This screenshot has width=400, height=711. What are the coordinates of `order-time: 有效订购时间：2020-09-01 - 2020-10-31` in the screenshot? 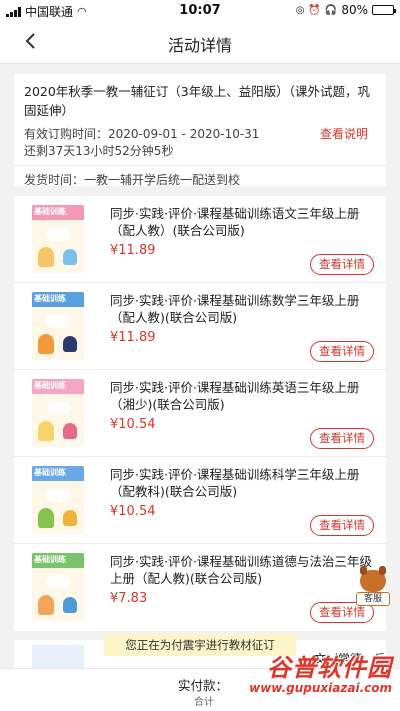 It's located at (142, 134).